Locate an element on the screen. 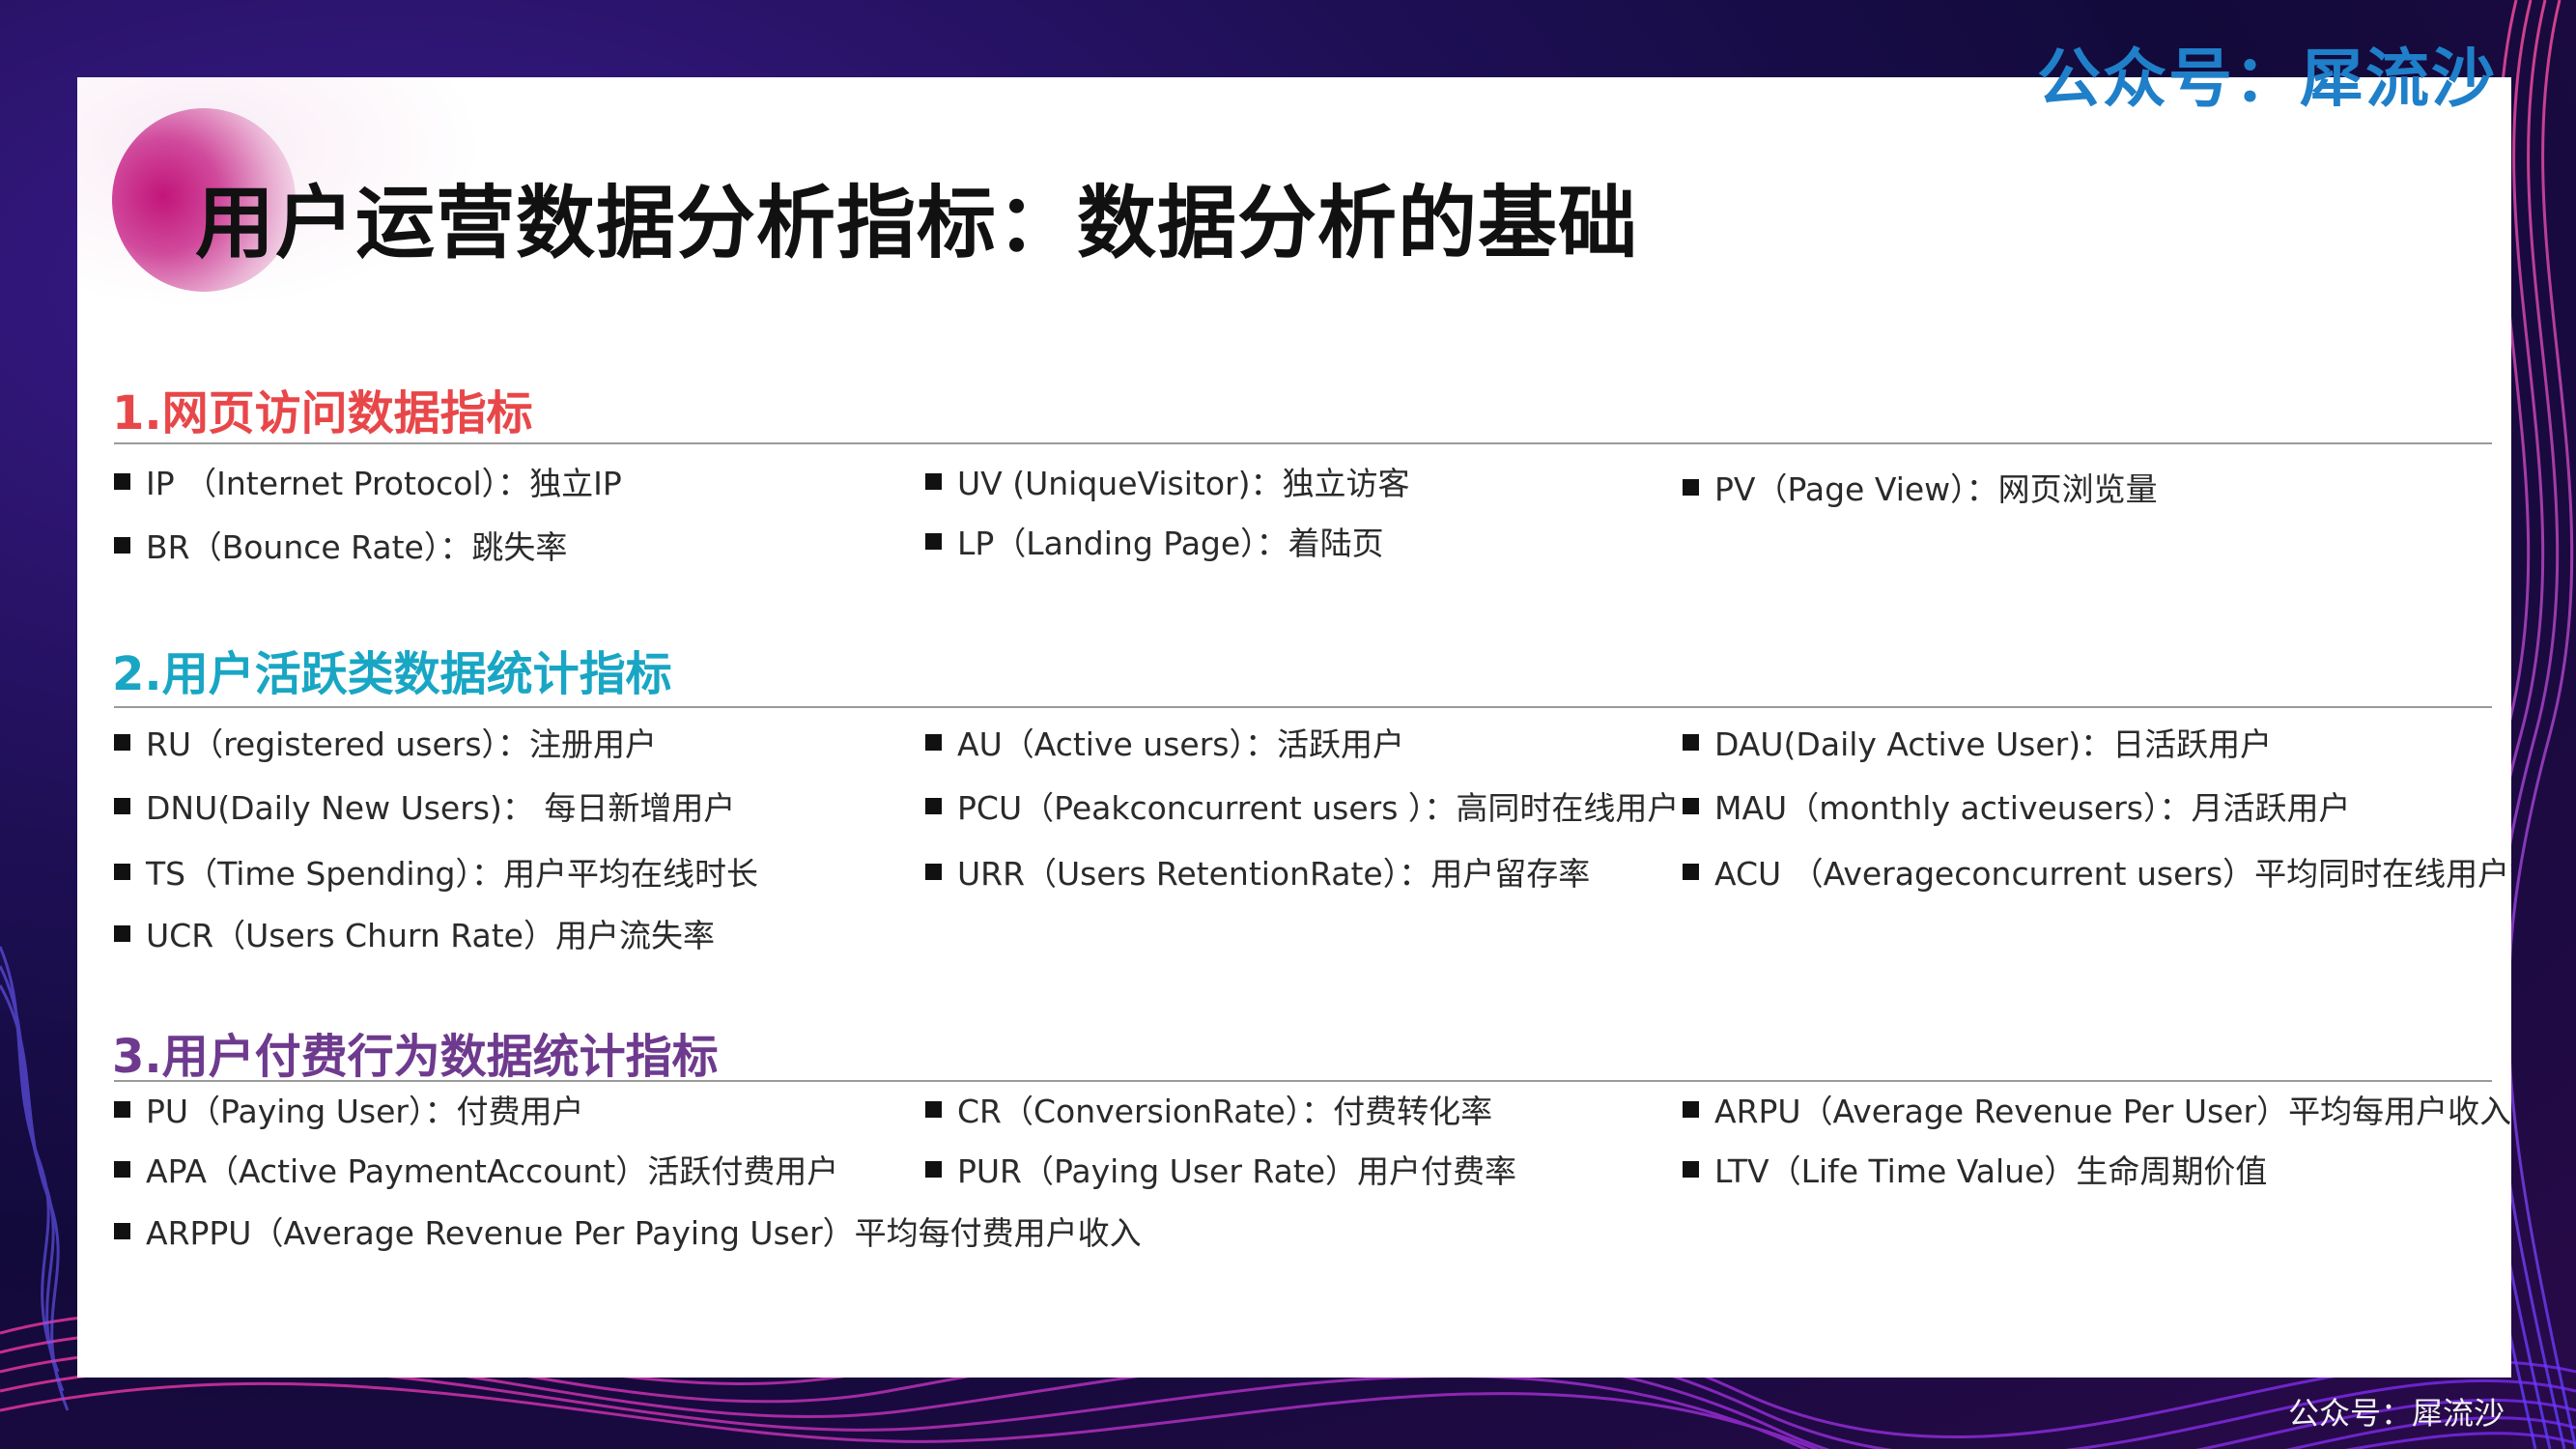 The image size is (2576, 1449). metric-item: CR（ConversionRate）：付费转化率 is located at coordinates (1208, 1109).